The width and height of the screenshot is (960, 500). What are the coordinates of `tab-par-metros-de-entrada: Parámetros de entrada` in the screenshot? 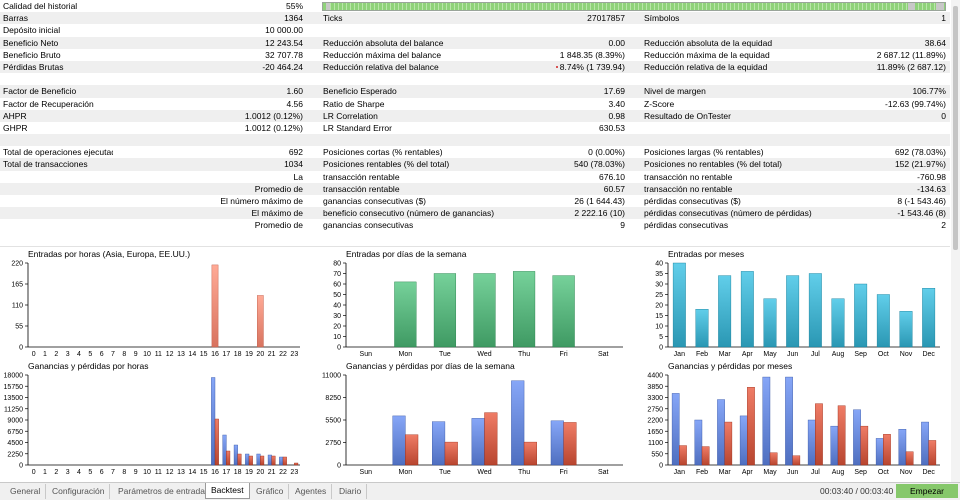 It's located at (162, 491).